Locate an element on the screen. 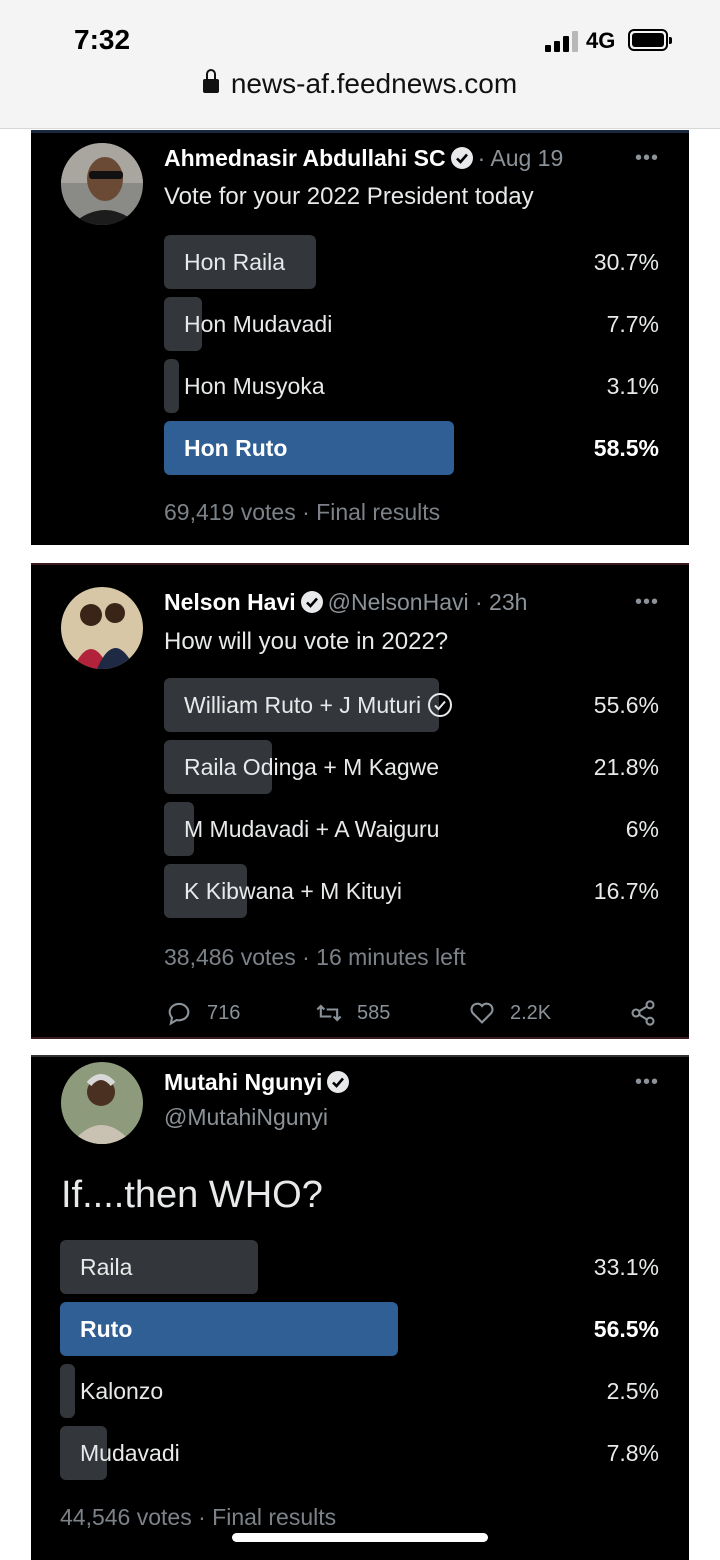  share-button is located at coordinates (650, 1013).